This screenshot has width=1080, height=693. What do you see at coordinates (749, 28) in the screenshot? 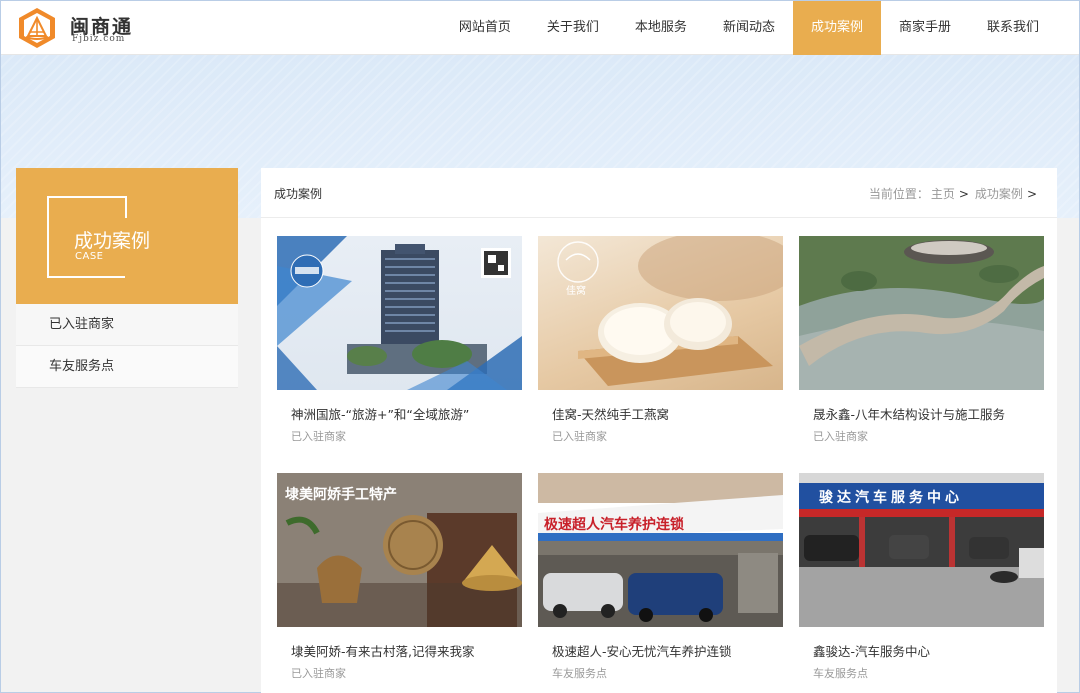
I see `nav-news: 新闻动态` at bounding box center [749, 28].